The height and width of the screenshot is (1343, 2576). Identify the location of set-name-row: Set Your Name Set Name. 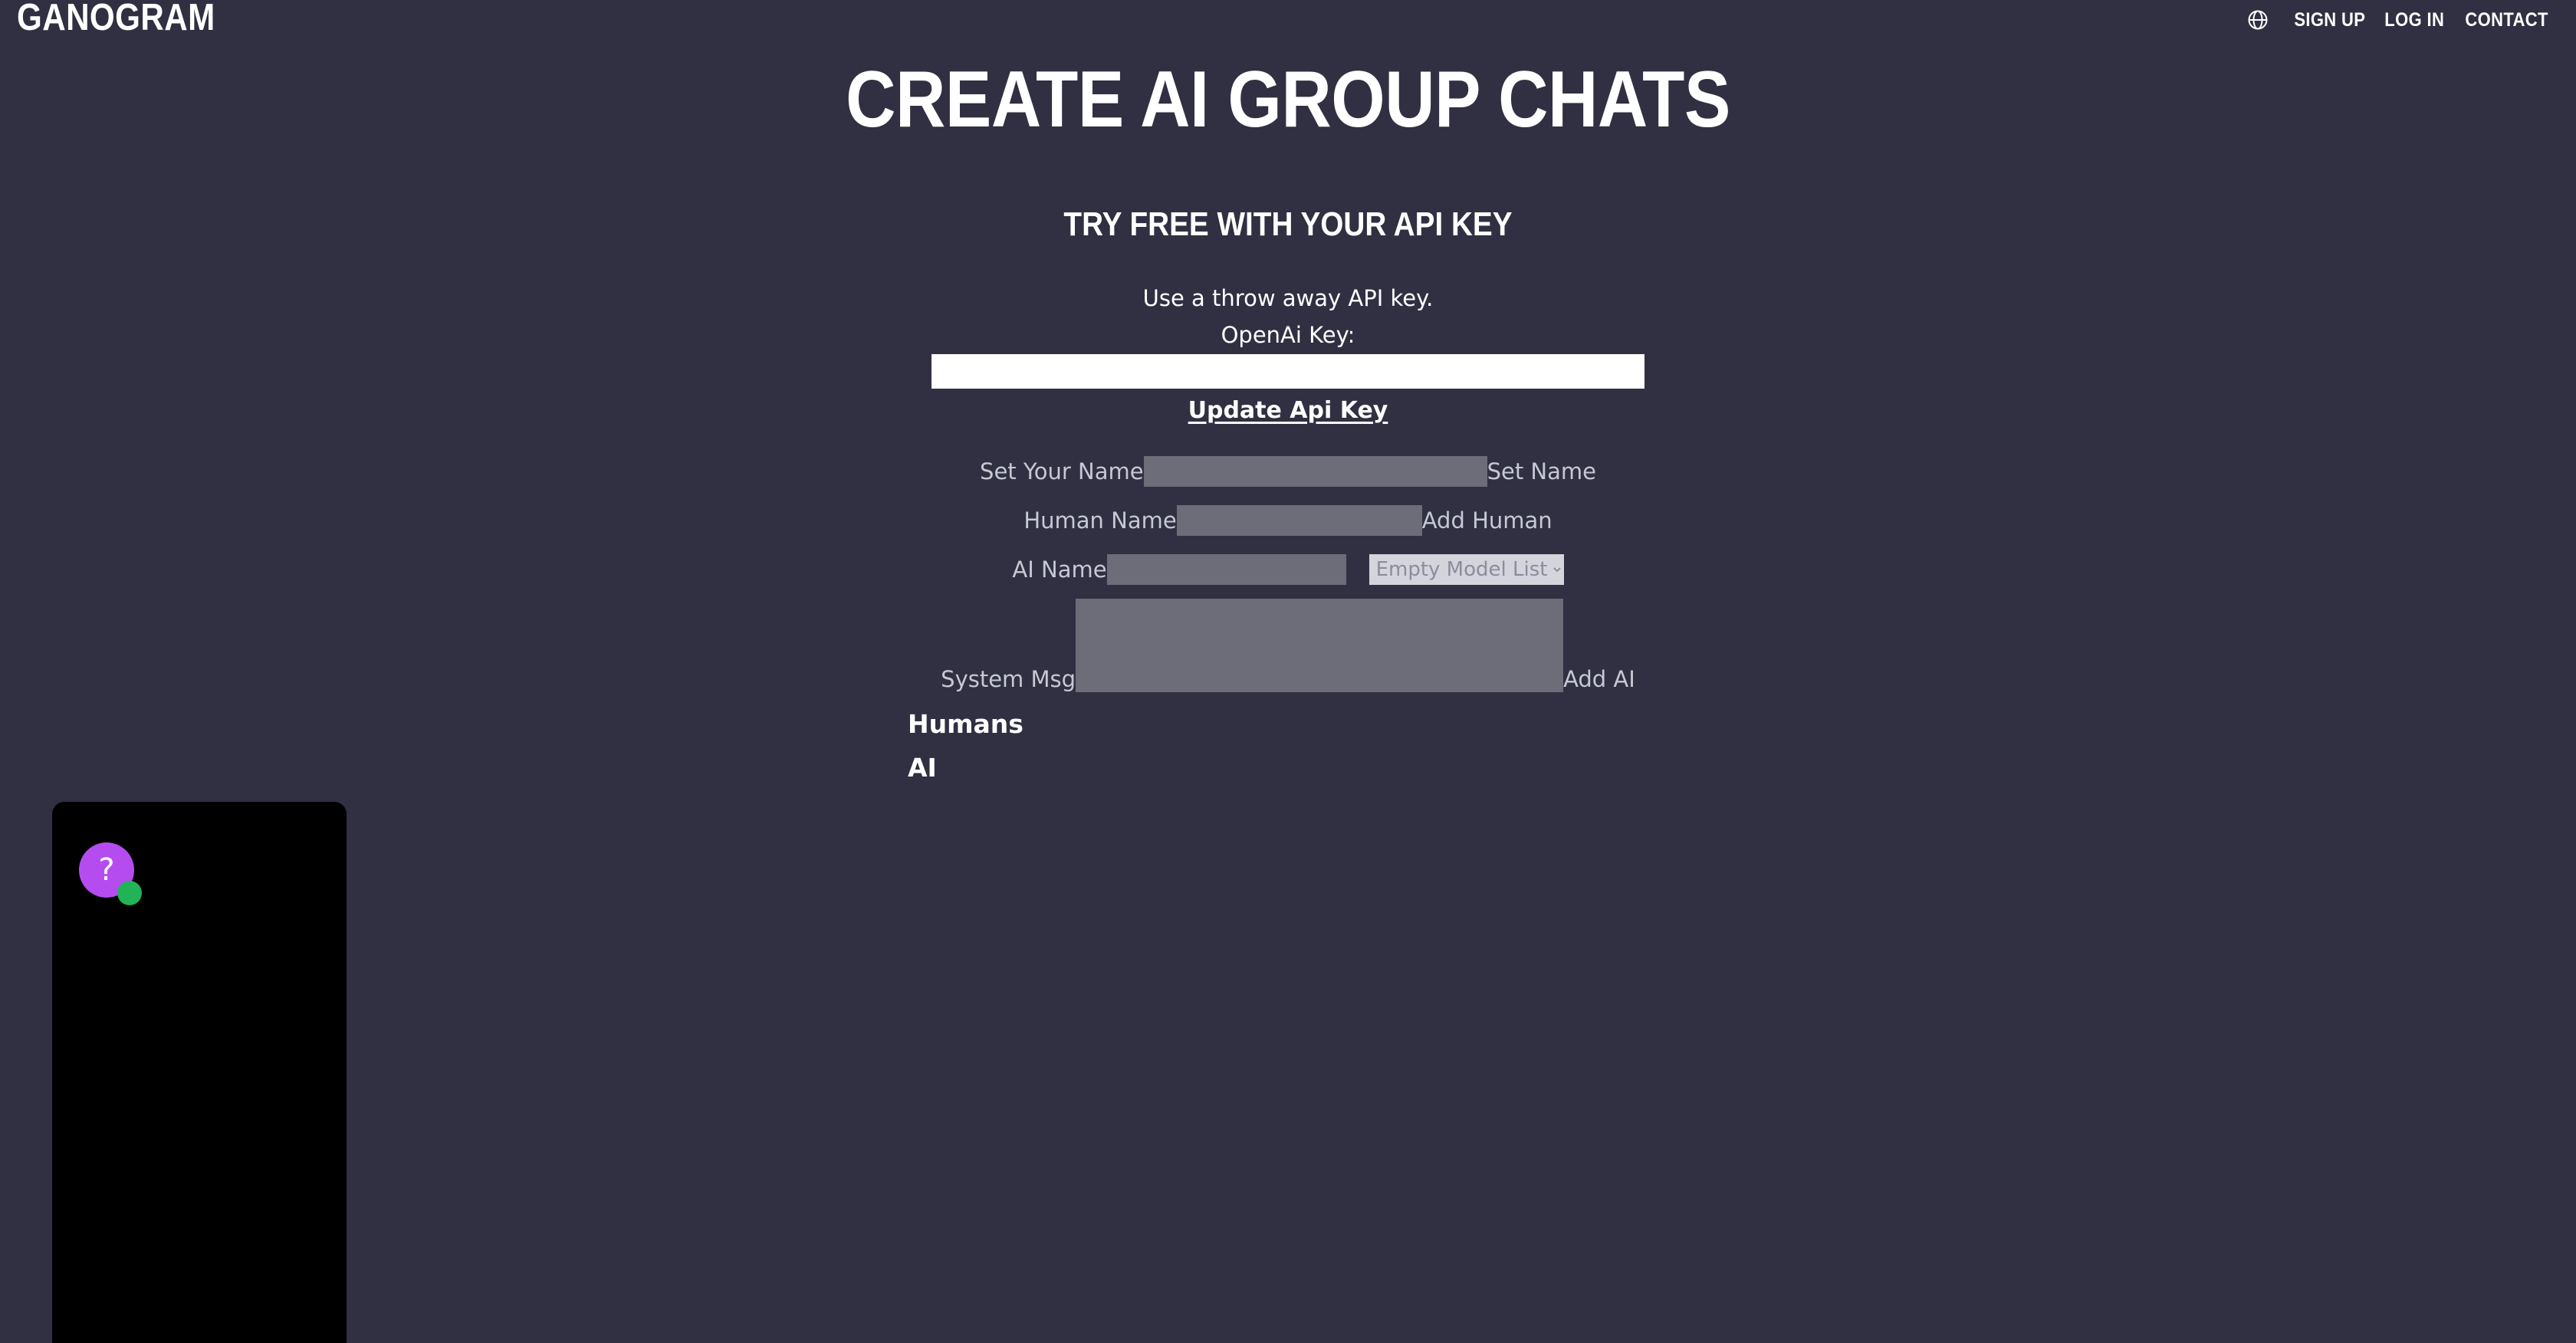
(1288, 471).